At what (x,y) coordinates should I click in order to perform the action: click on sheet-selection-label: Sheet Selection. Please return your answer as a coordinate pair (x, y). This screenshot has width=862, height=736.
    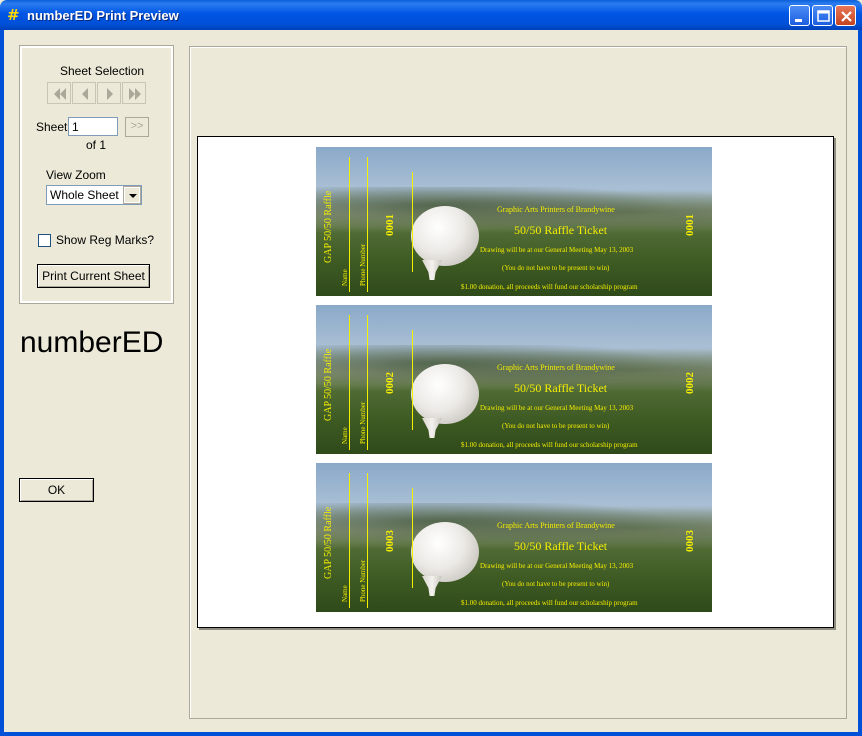
    Looking at the image, I should click on (102, 71).